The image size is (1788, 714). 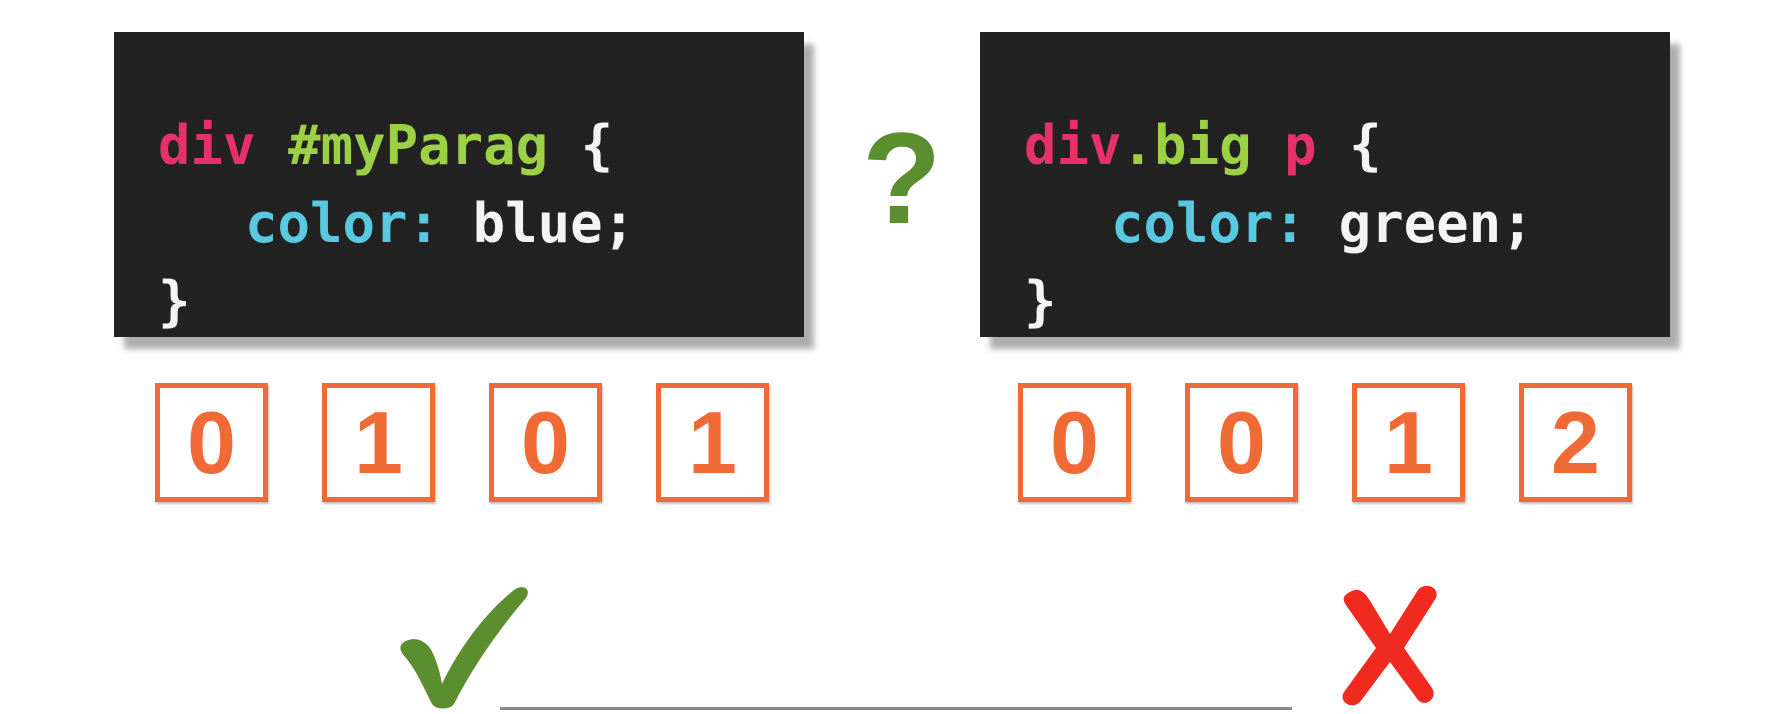 I want to click on code-line-declaration: color: blue;, so click(x=481, y=224).